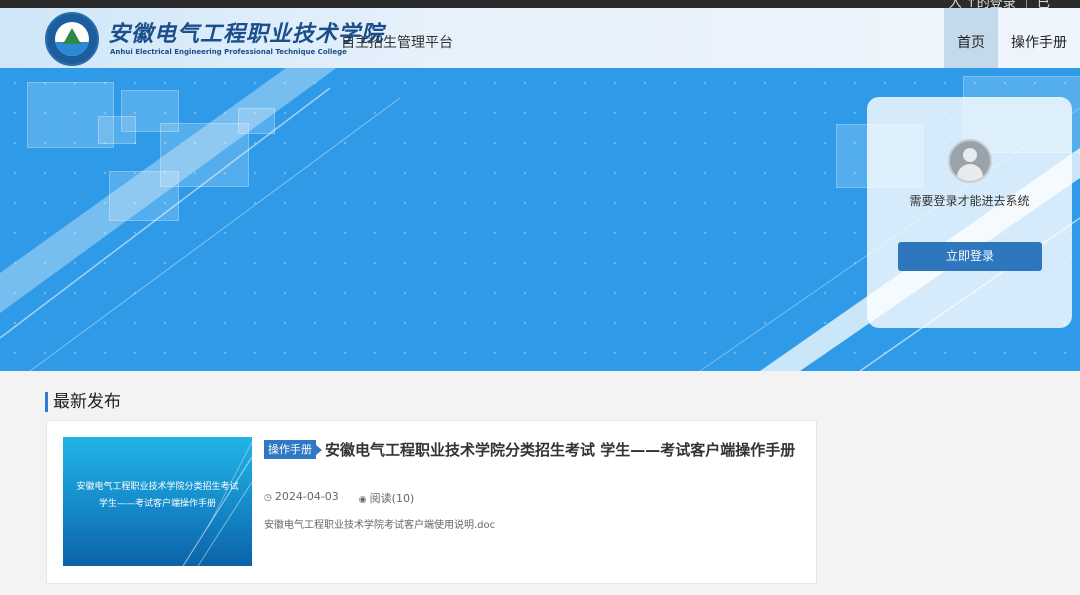 This screenshot has height=595, width=1080. Describe the element at coordinates (540, 4) in the screenshot. I see `top-bar: 入 ↑的登录 ｜ 已` at that location.